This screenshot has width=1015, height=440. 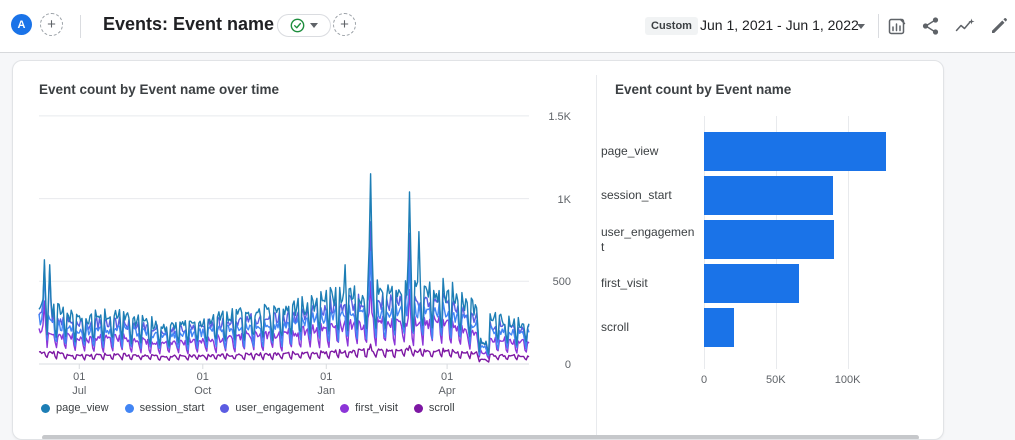 I want to click on bar-chart-title: Event count by Event name, so click(x=703, y=89).